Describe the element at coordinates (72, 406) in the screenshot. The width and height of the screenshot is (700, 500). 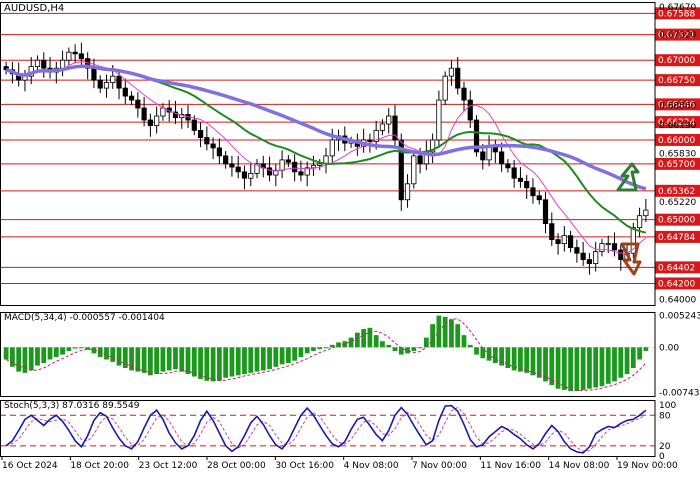
I see `stoch-title: Stoch(5,3,3) 87.0316 89.5549` at that location.